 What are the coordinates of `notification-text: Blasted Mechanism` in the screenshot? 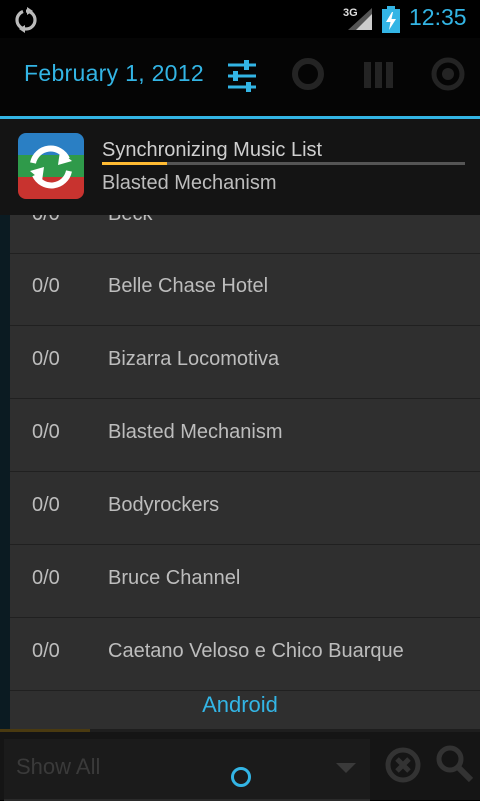 It's located at (189, 183).